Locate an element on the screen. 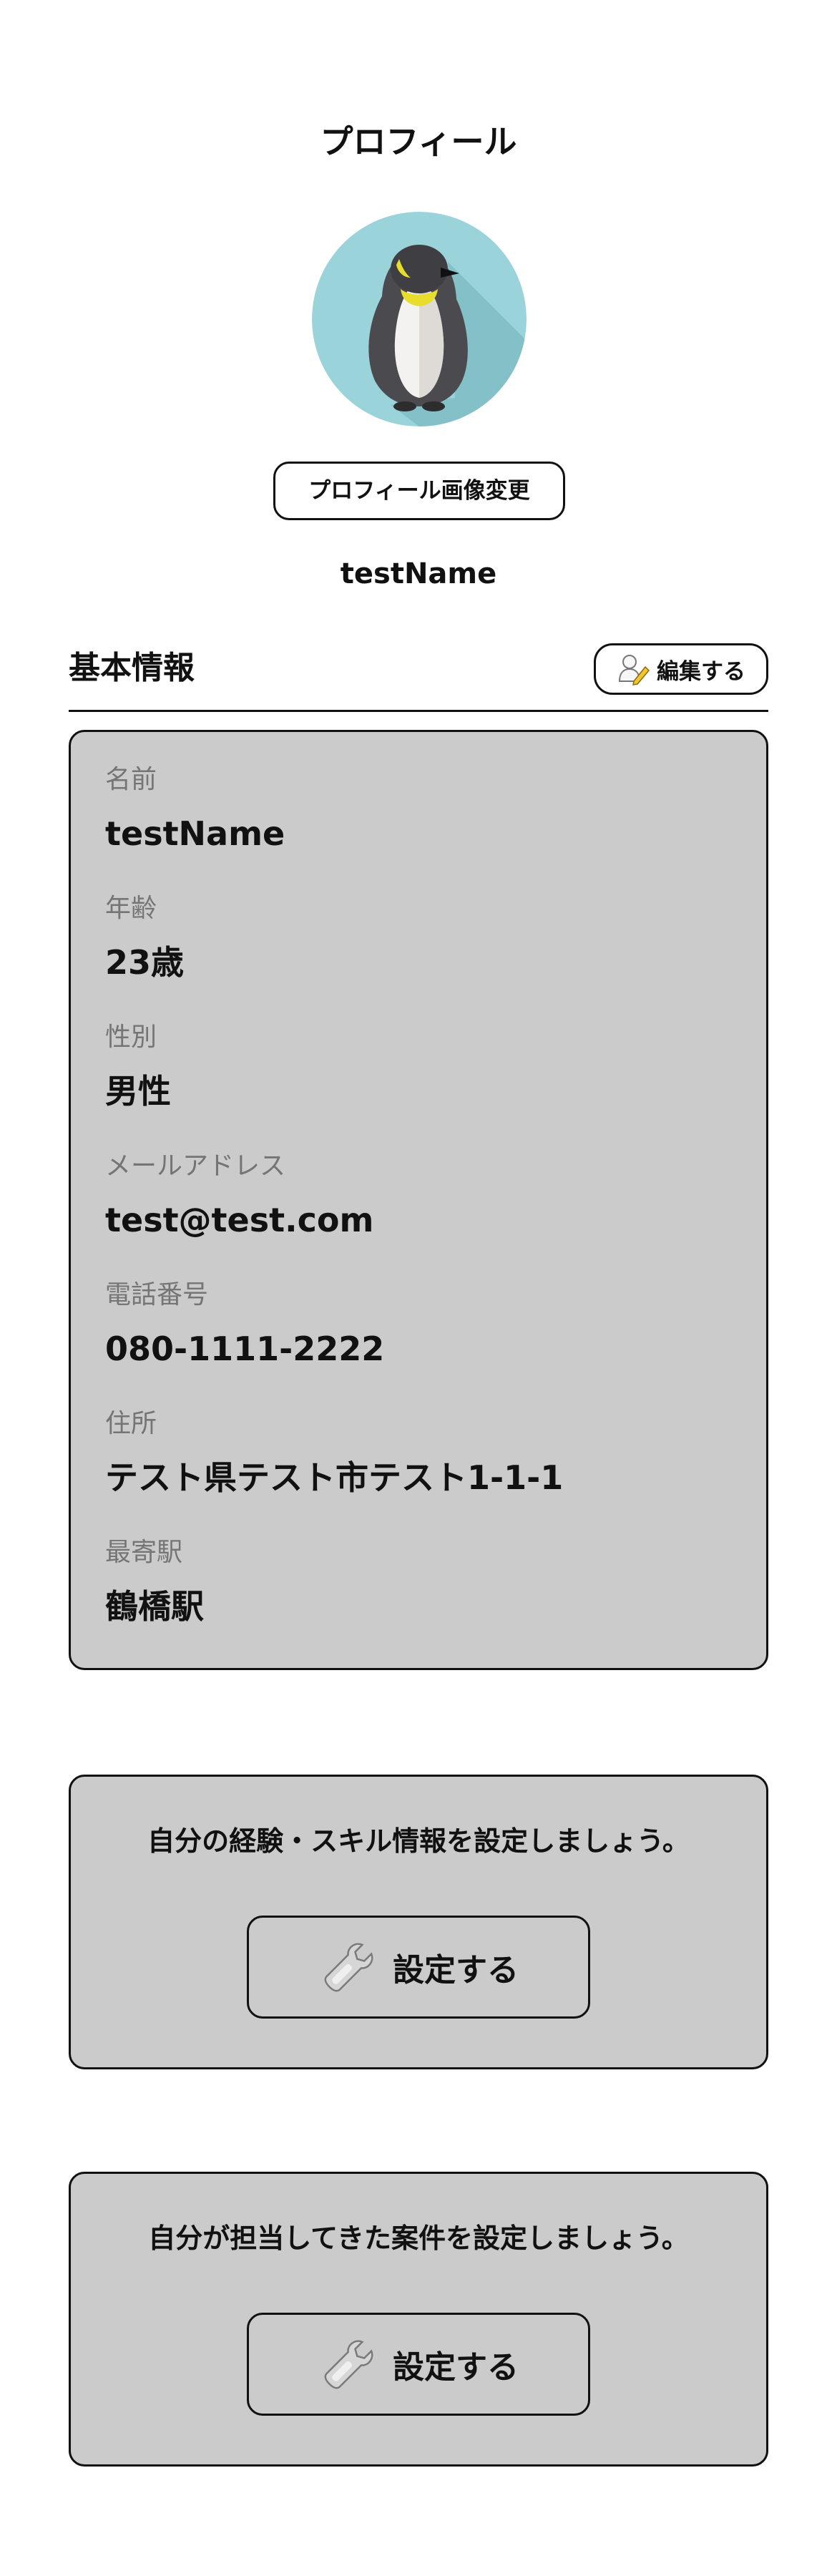  profile-avatar is located at coordinates (420, 319).